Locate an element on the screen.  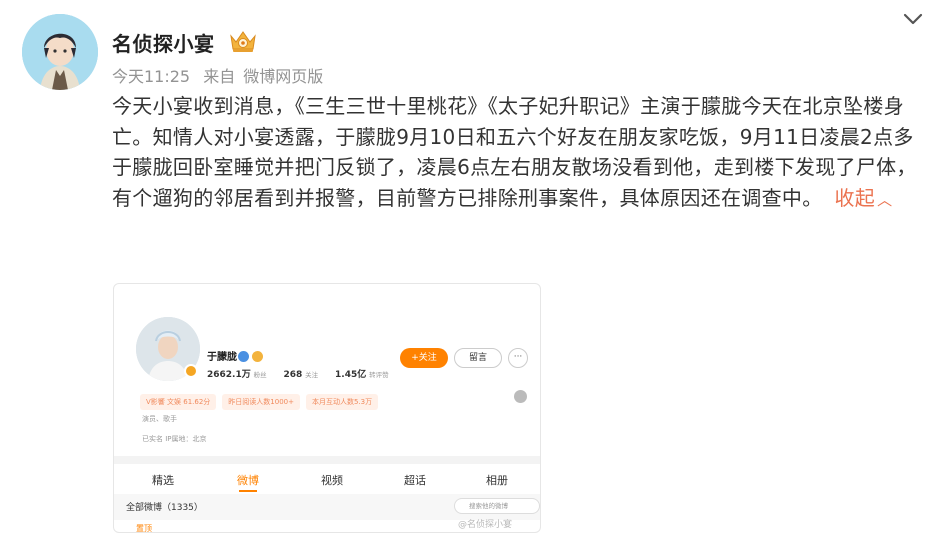
profile-ip-location: 已实名 IP属地：北京 is located at coordinates (174, 439).